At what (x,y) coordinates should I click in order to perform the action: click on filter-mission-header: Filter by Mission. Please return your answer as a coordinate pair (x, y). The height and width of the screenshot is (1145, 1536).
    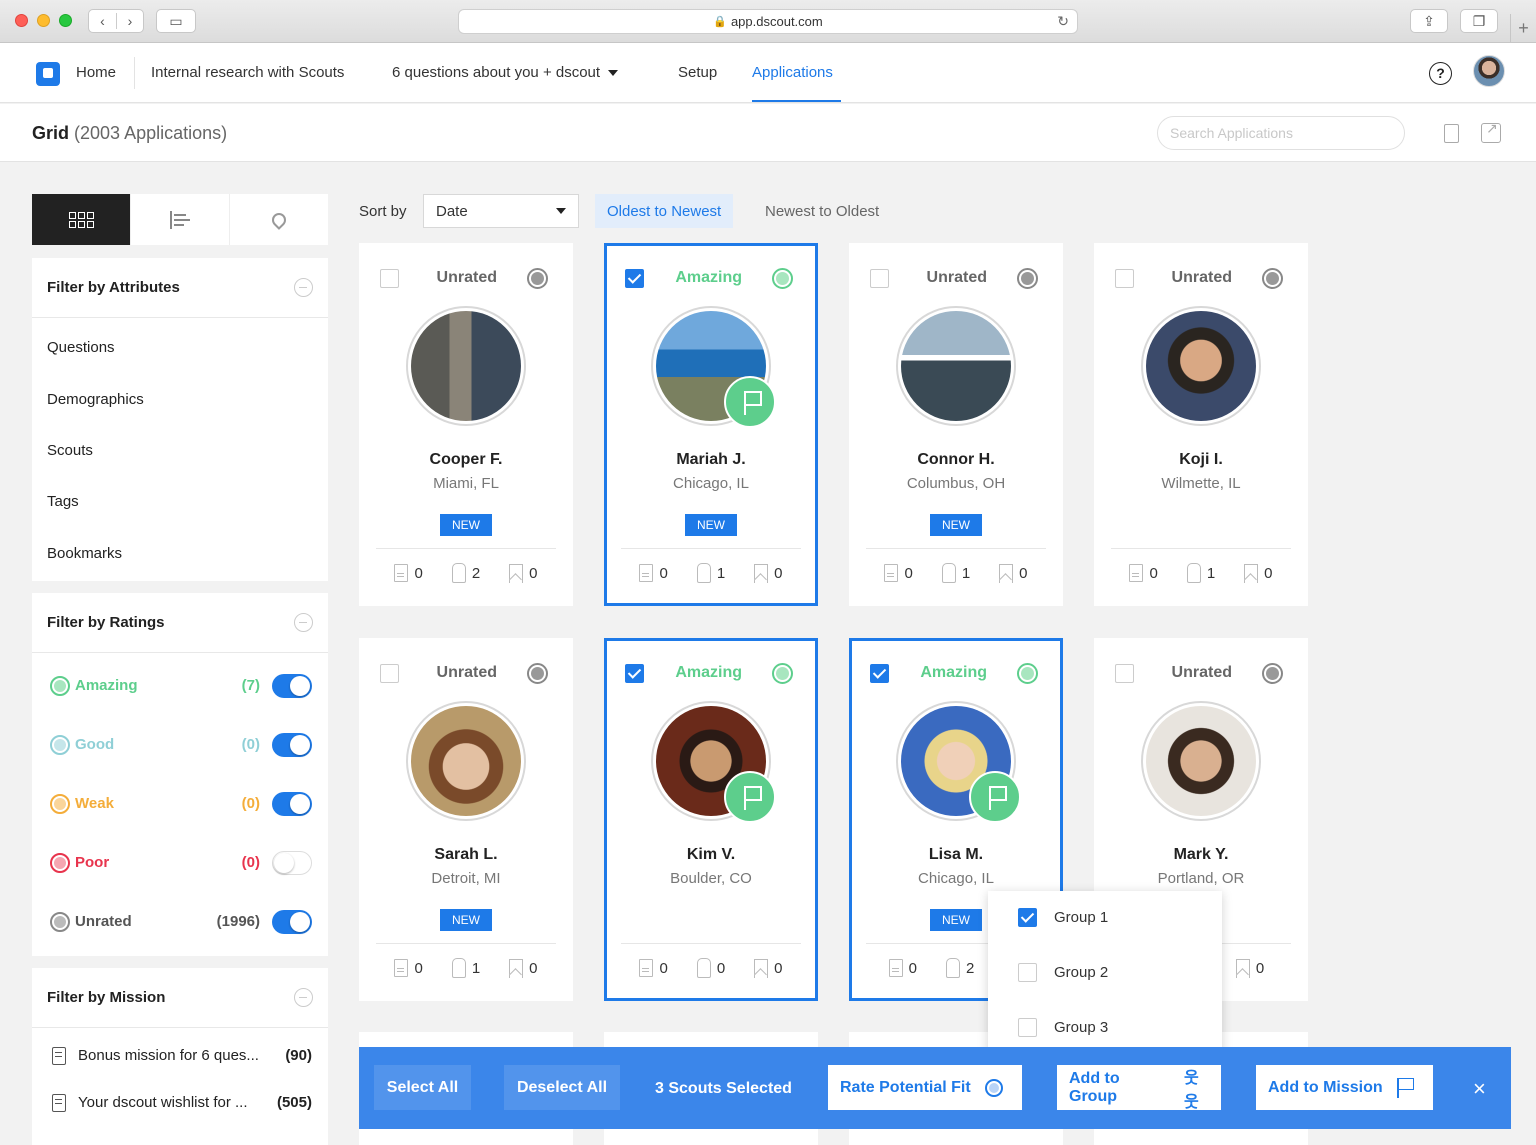
    Looking at the image, I should click on (180, 998).